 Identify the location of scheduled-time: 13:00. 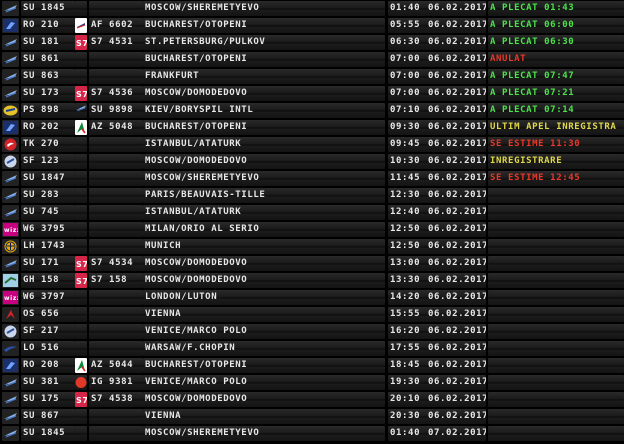
(408, 263).